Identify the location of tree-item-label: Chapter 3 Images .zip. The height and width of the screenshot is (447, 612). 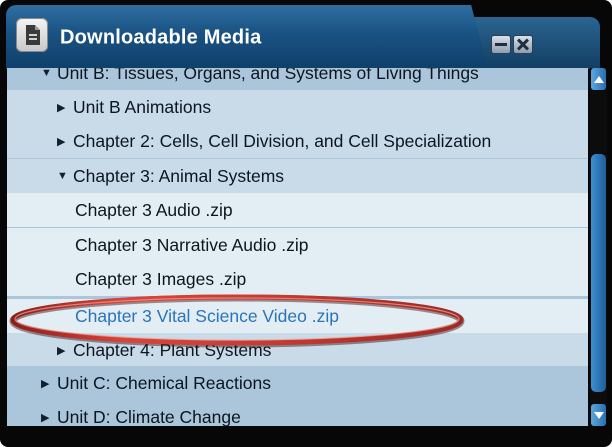
(161, 278).